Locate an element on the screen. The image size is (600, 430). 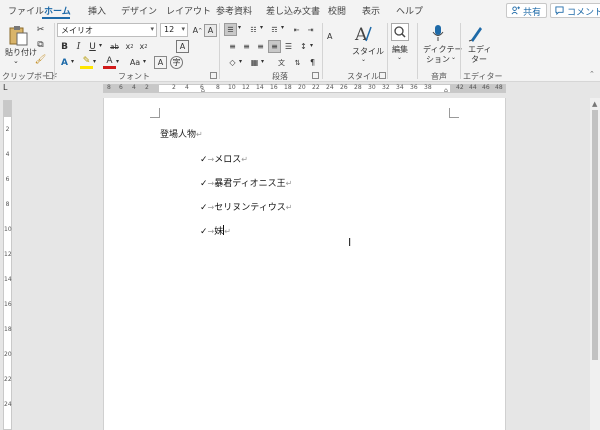
styles-small-icon: A is located at coordinates (329, 36).